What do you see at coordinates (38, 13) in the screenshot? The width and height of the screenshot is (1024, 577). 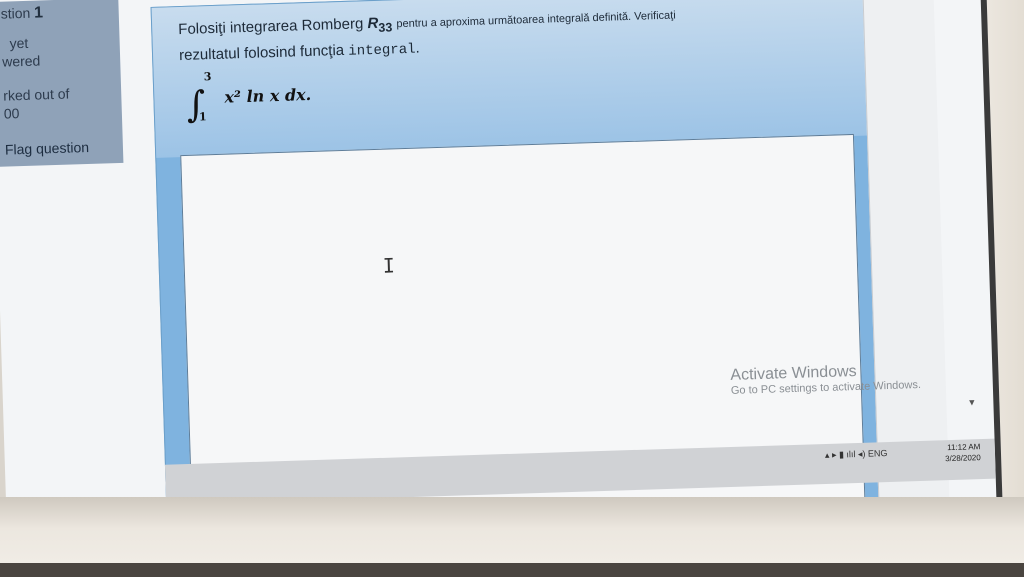 I see `question-number: 1` at bounding box center [38, 13].